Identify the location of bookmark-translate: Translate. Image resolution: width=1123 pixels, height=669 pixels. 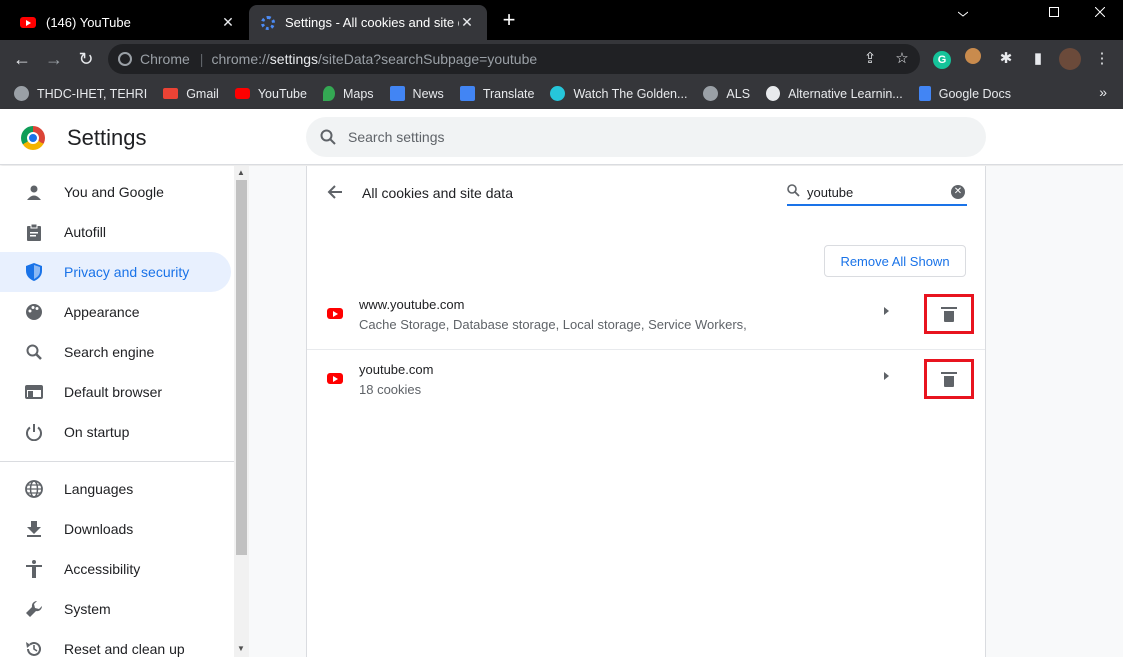
(497, 93).